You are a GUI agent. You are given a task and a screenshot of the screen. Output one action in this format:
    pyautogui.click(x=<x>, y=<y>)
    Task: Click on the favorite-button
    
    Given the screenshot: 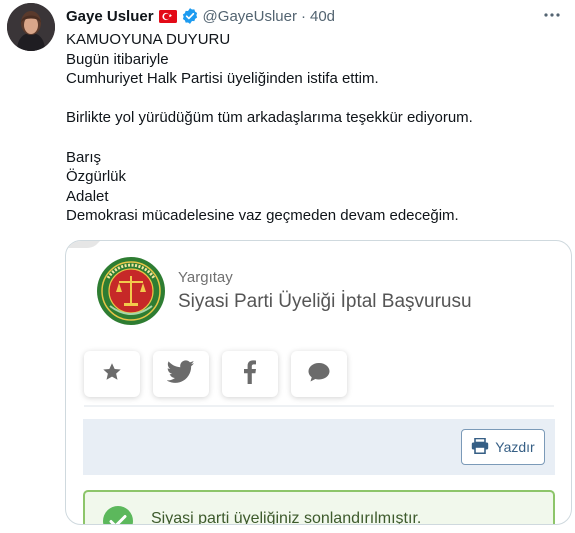 What is the action you would take?
    pyautogui.click(x=112, y=374)
    